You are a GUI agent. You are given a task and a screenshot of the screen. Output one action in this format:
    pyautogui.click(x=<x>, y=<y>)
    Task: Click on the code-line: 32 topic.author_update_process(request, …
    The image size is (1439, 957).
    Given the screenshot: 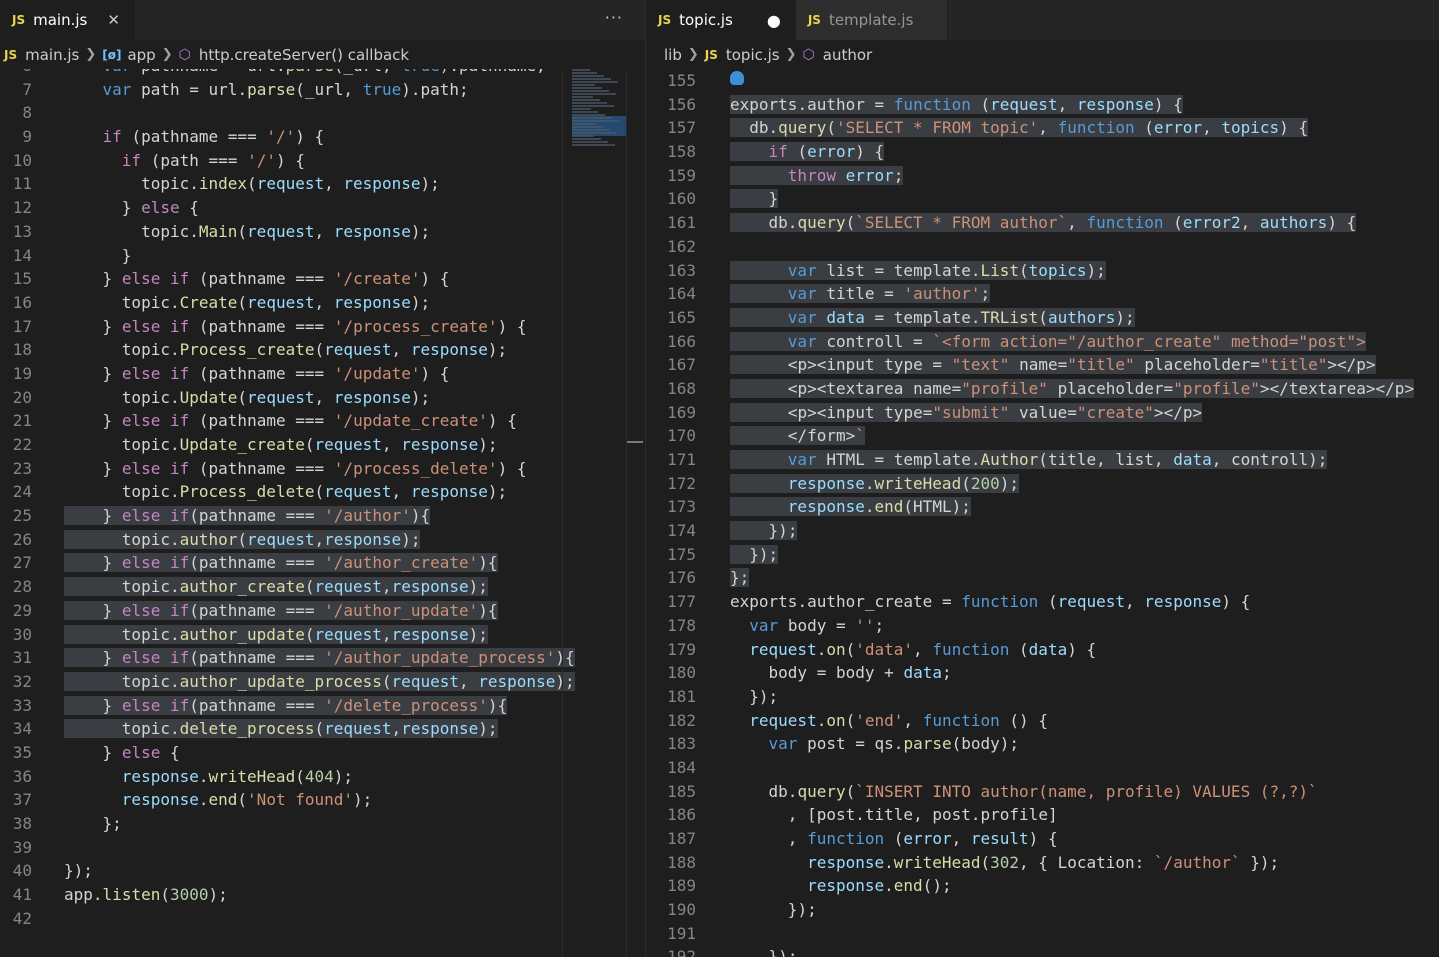 What is the action you would take?
    pyautogui.click(x=287, y=682)
    